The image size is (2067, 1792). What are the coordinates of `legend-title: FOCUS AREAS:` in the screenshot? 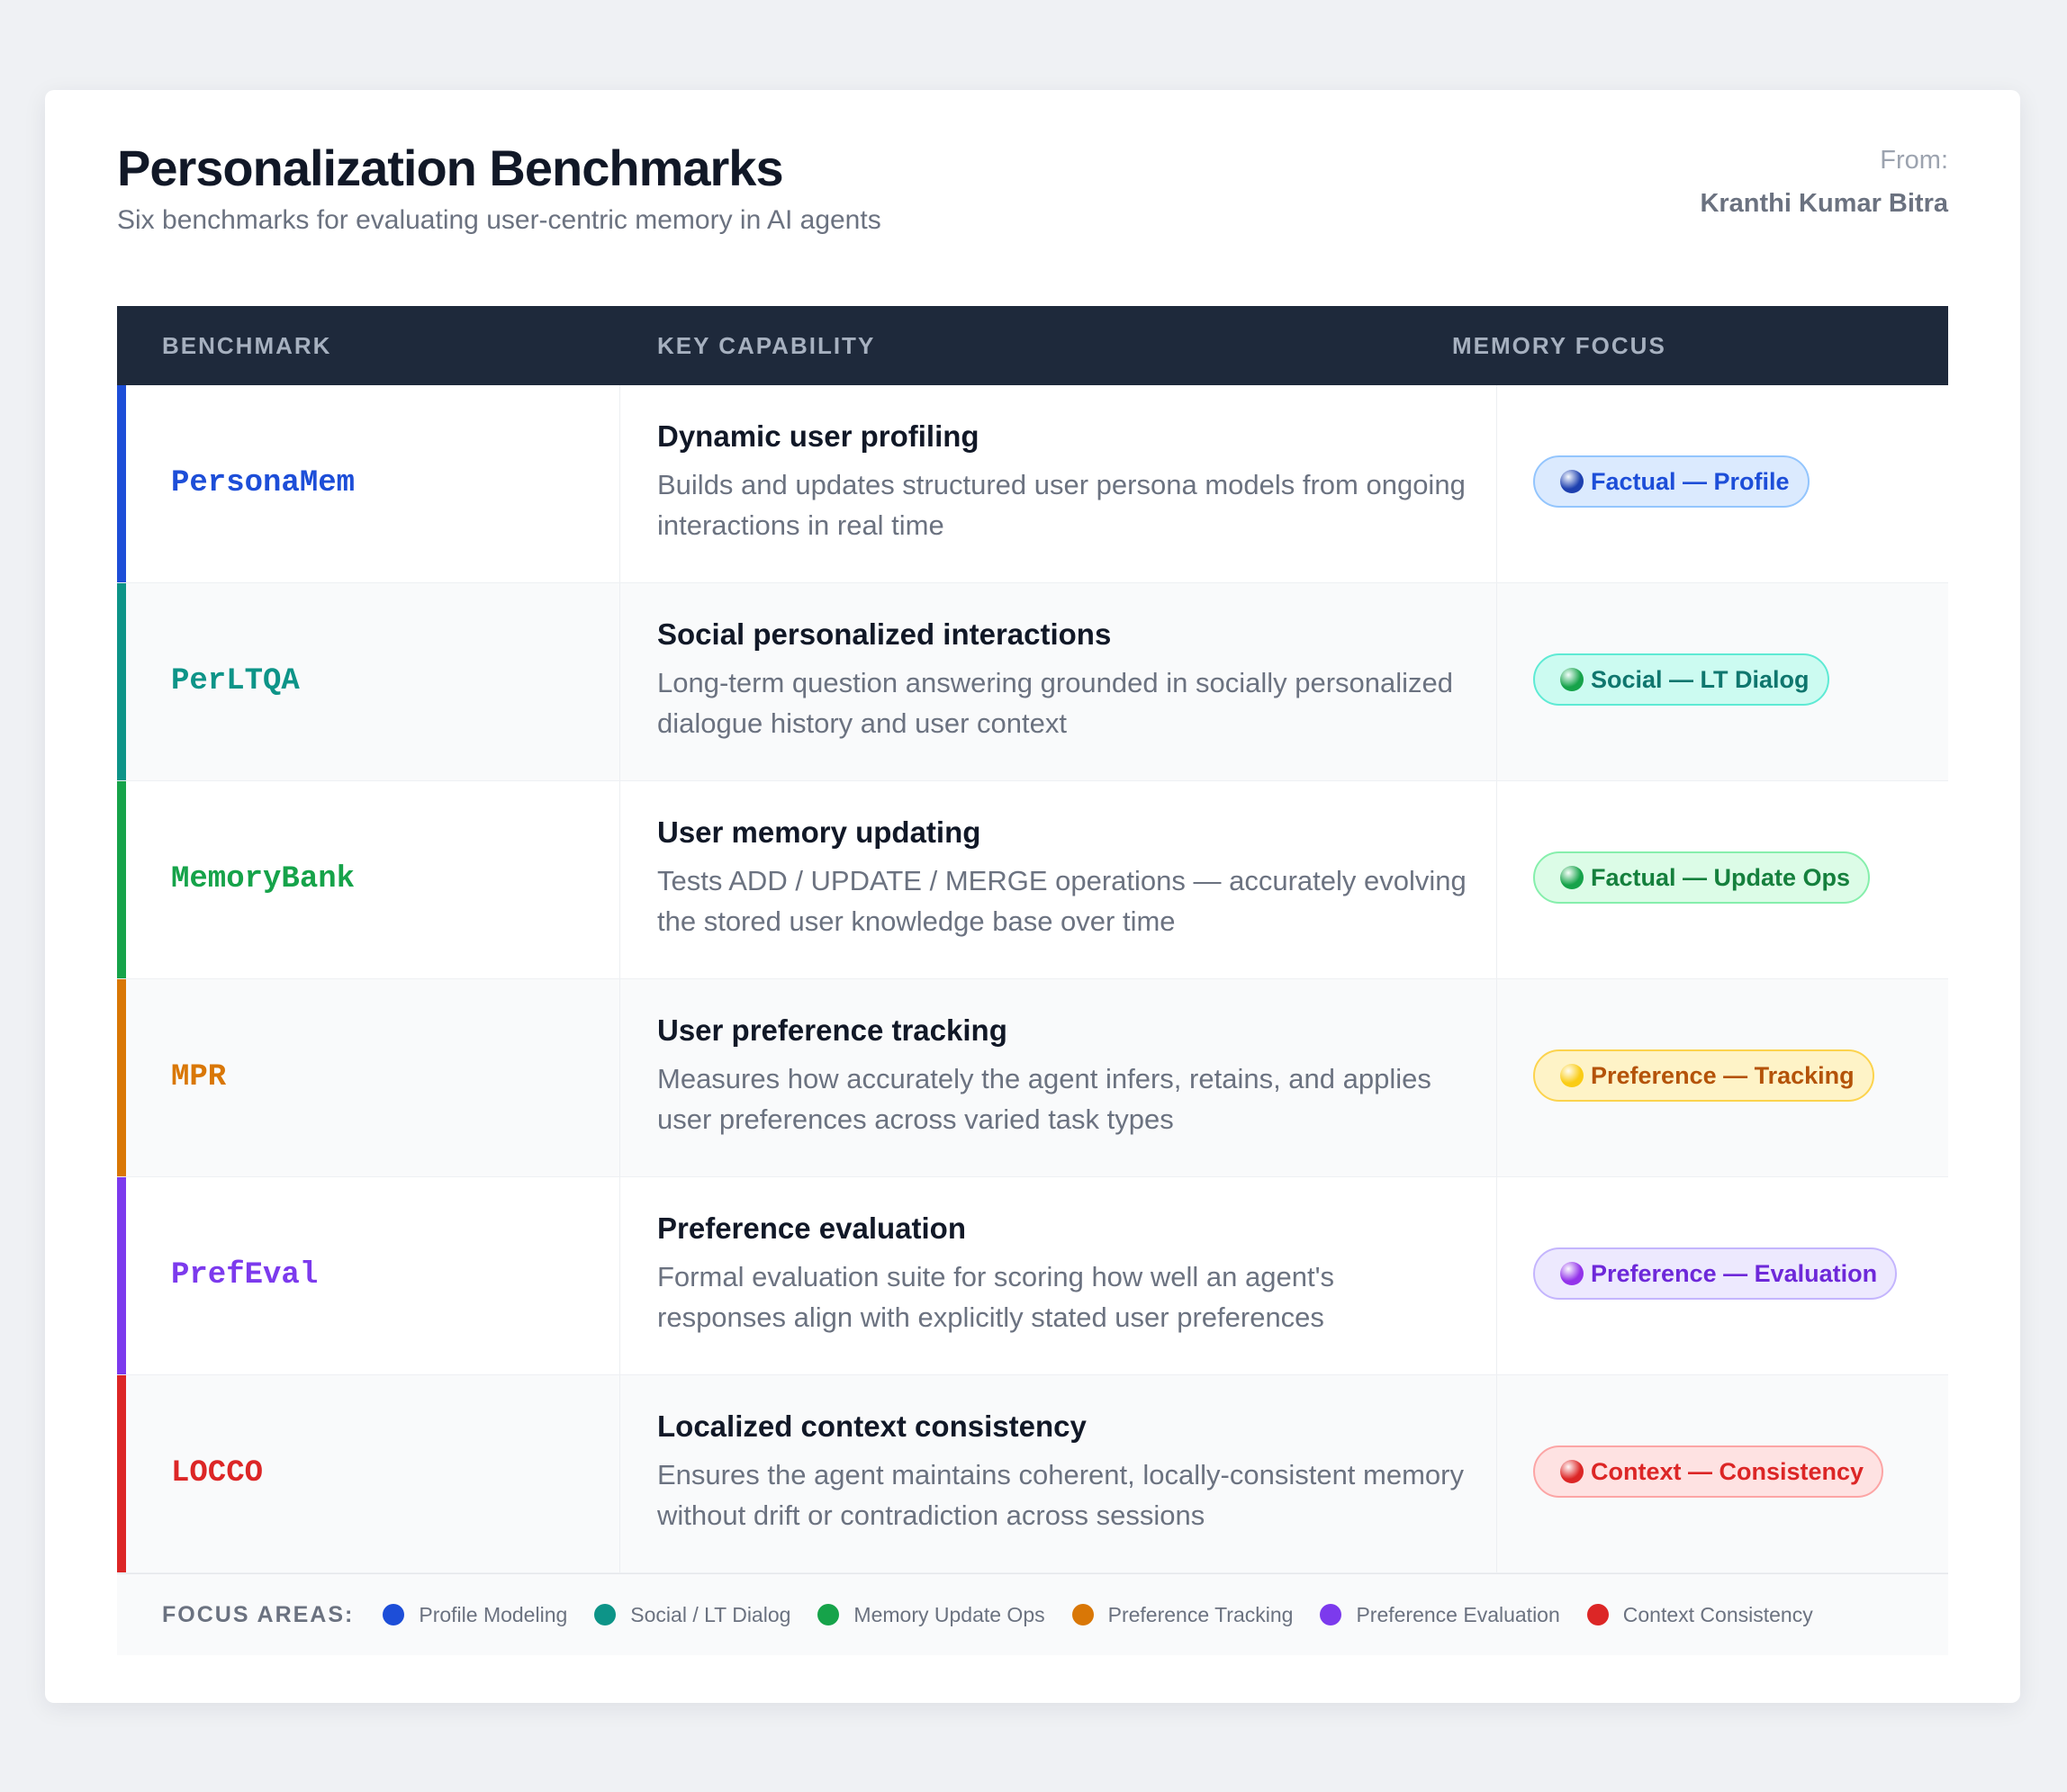 It's located at (258, 1614).